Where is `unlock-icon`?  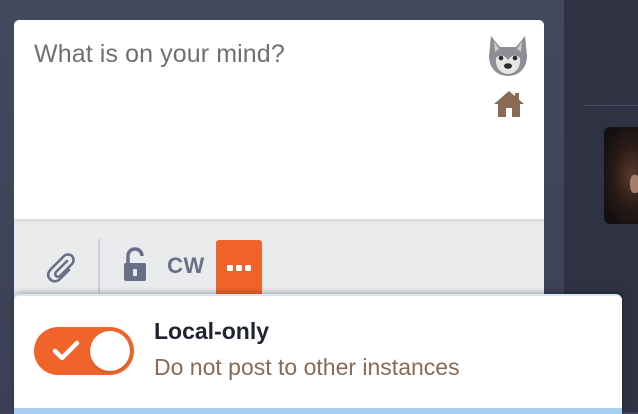
unlock-icon is located at coordinates (135, 265).